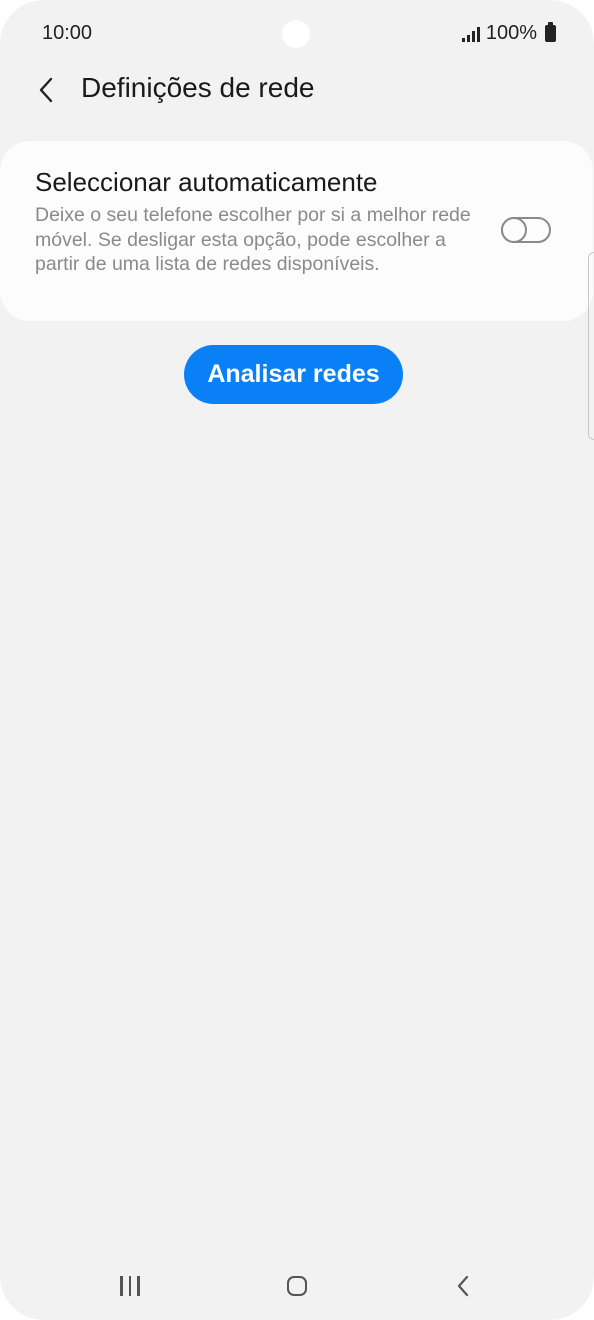  I want to click on navigation-bar, so click(297, 1285).